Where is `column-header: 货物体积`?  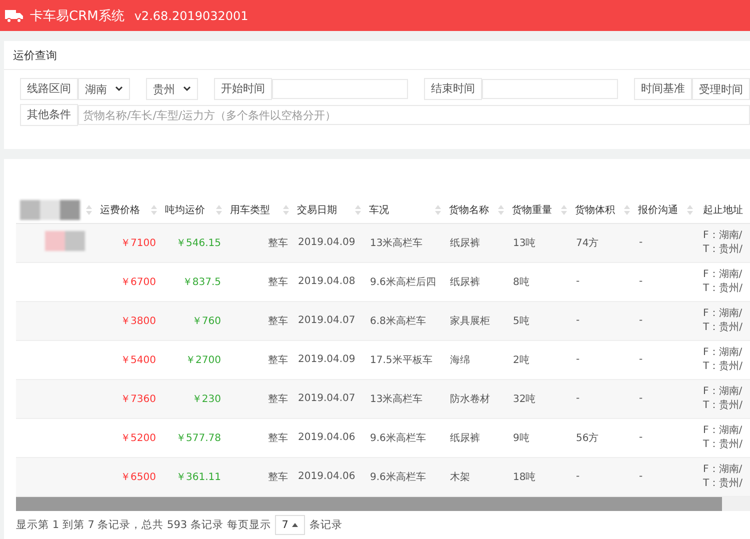
column-header: 货物体积 is located at coordinates (595, 209).